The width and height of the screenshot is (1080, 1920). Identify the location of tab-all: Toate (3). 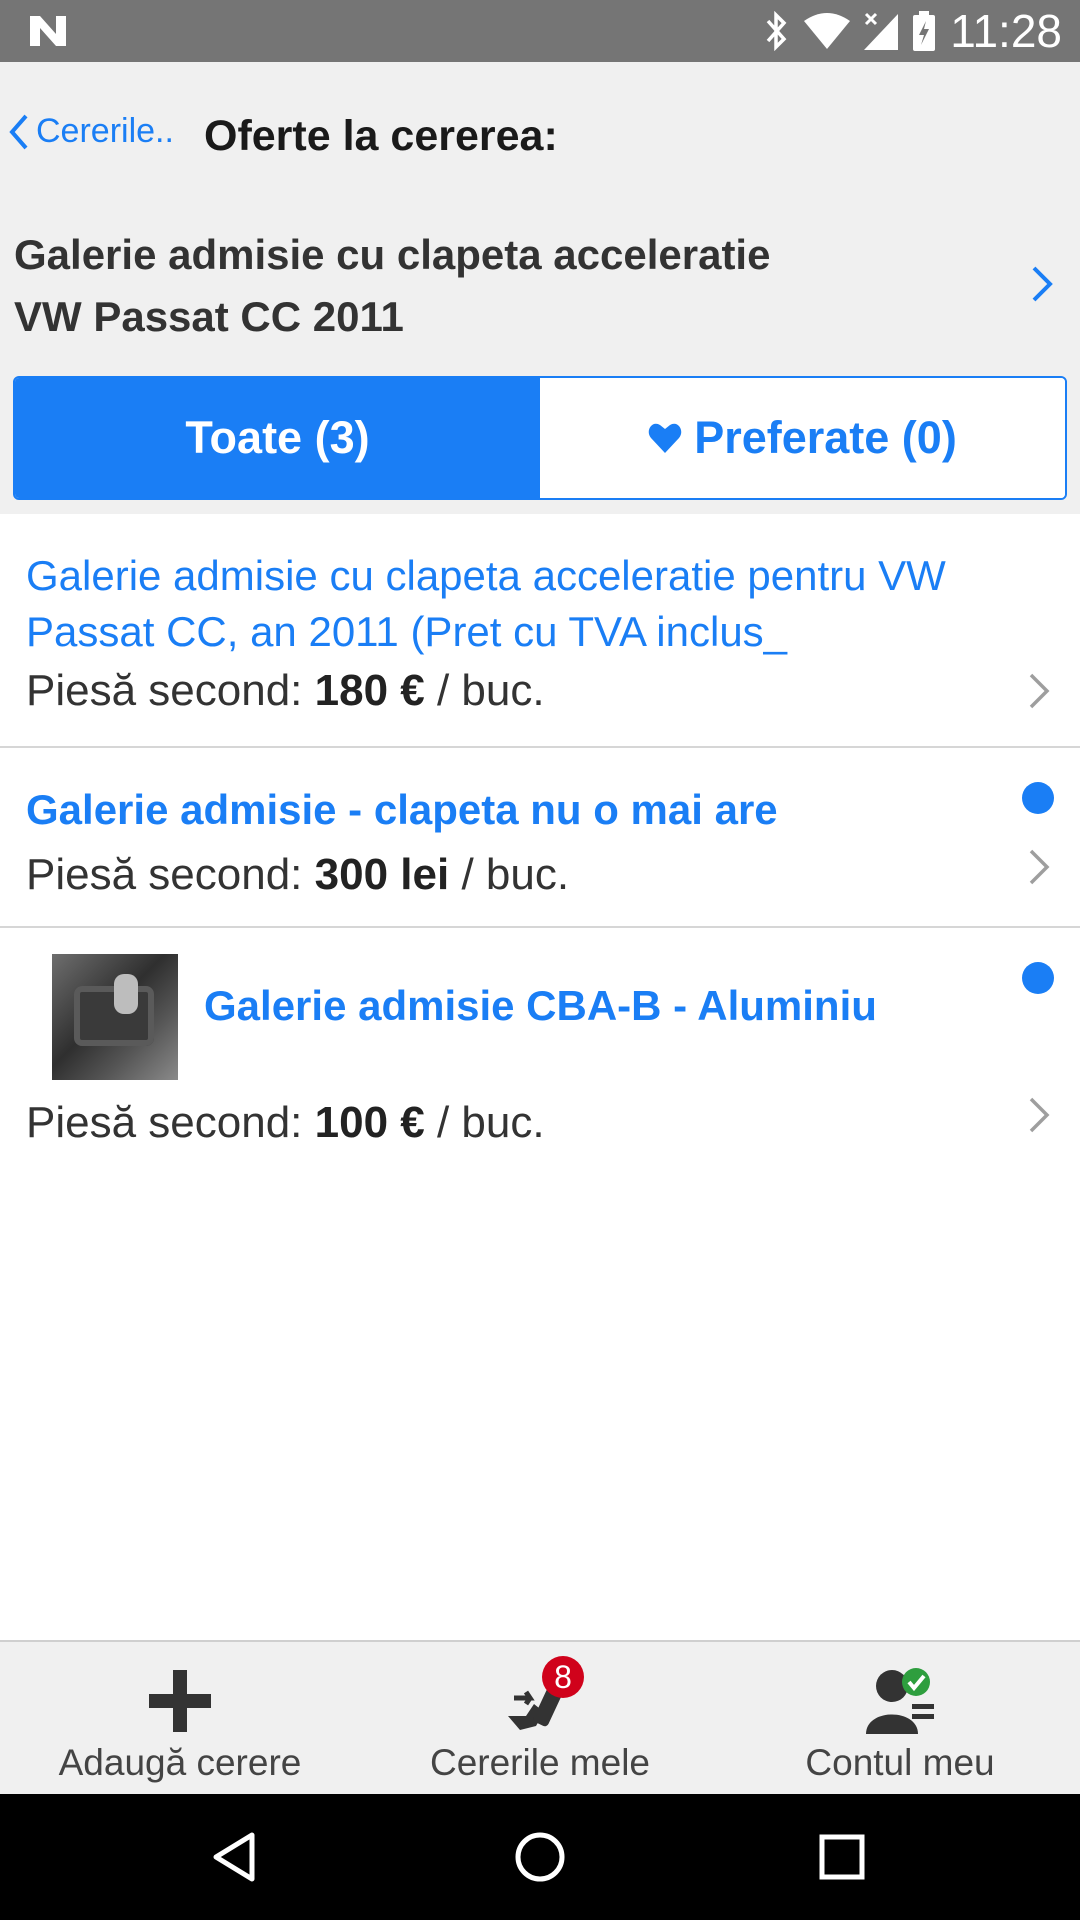
(277, 438).